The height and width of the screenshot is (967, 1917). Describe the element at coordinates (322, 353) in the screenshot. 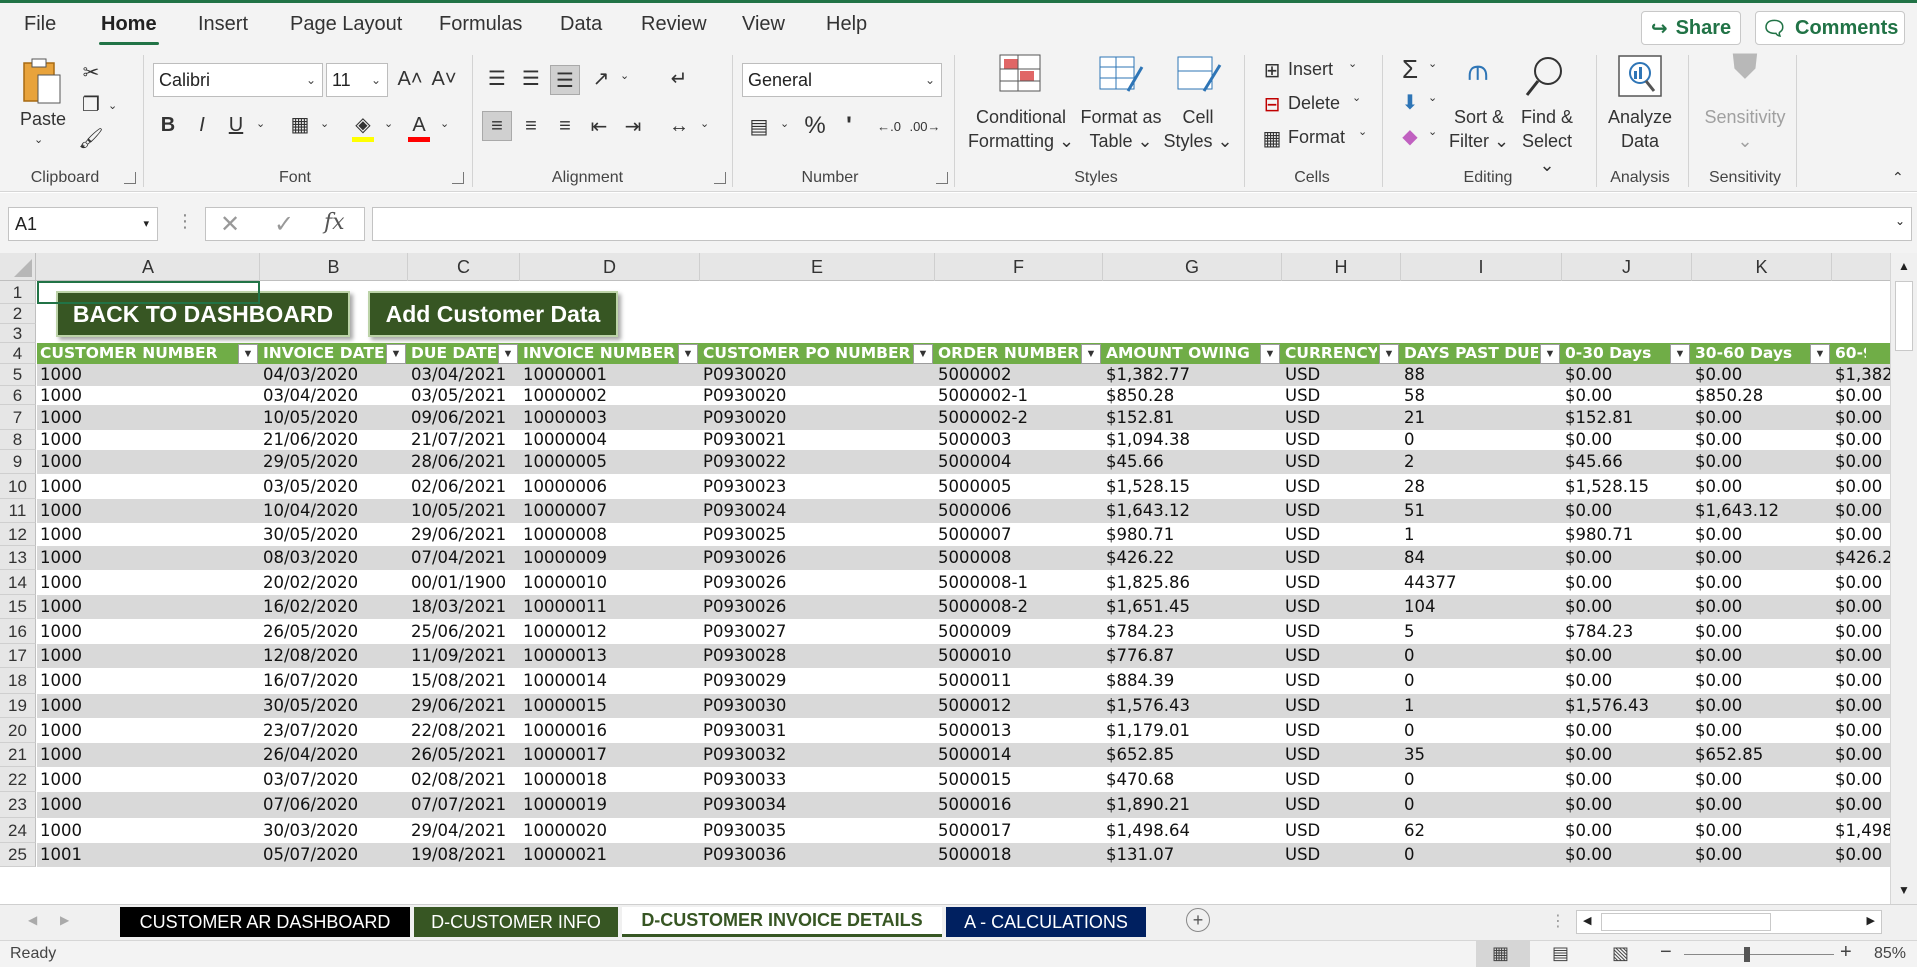

I see `table-header-cell: INVOICE DATE` at that location.